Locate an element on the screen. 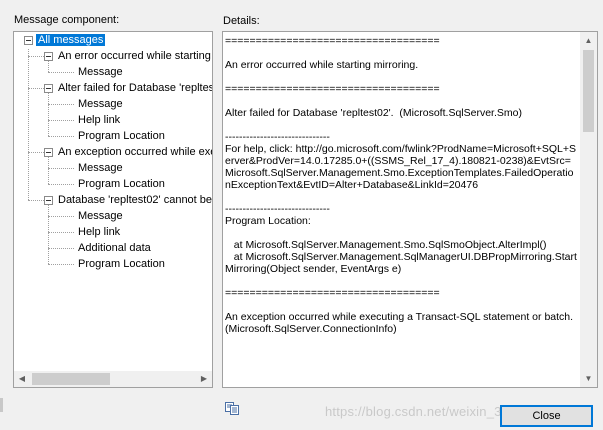 This screenshot has height=430, width=603. copy-icon is located at coordinates (232, 408).